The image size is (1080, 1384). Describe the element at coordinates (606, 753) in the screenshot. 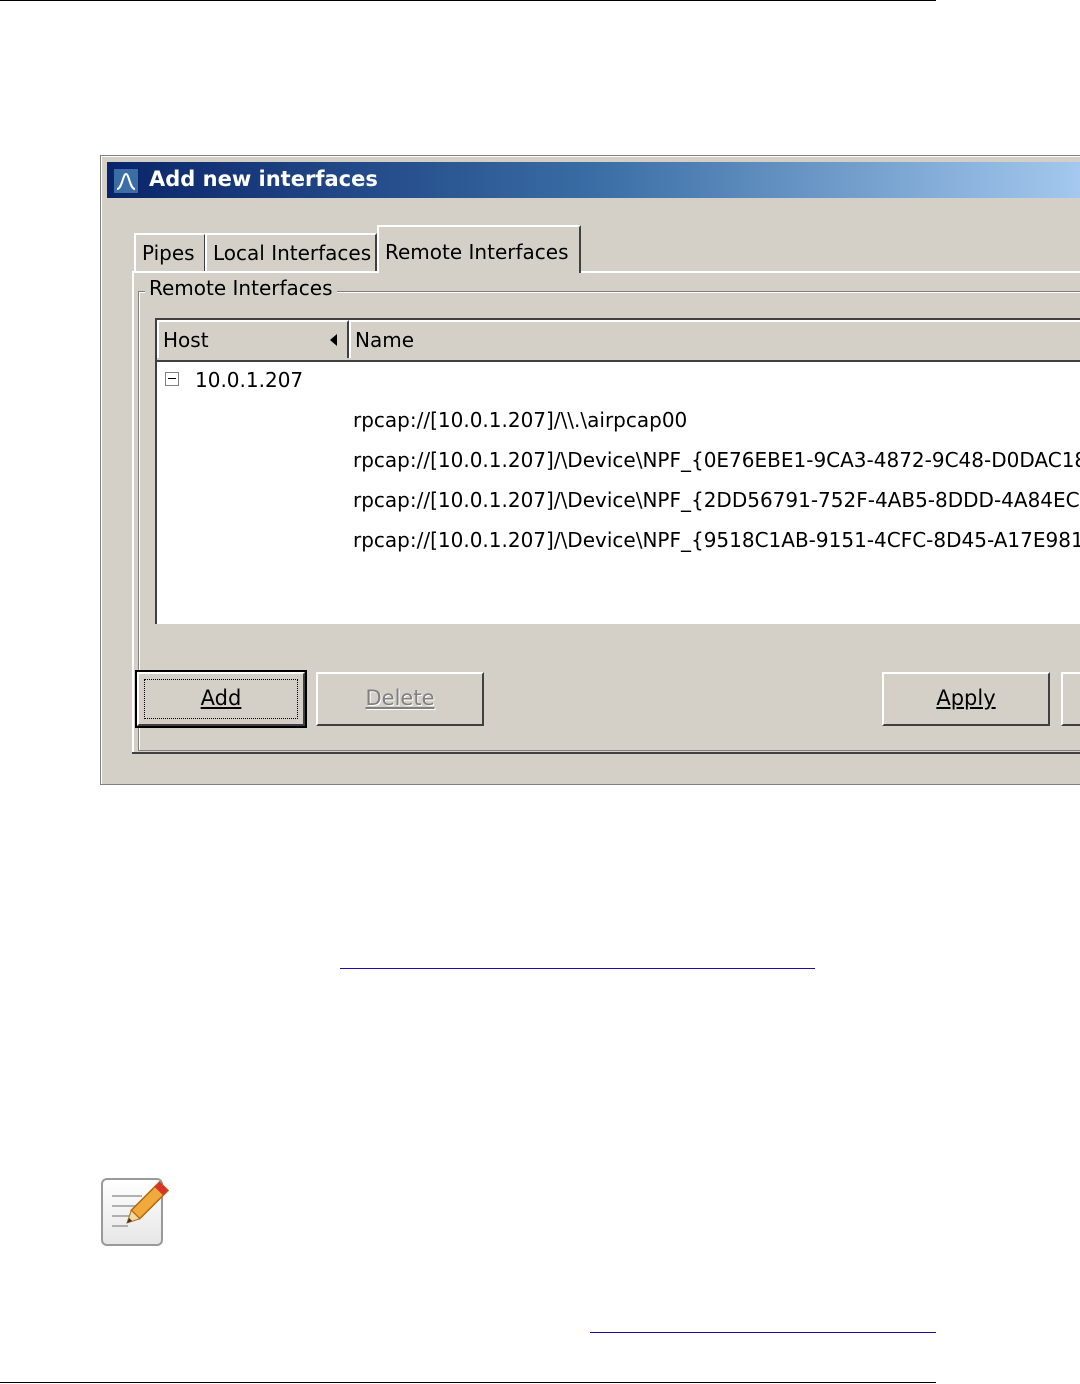

I see `dialog-separator` at that location.